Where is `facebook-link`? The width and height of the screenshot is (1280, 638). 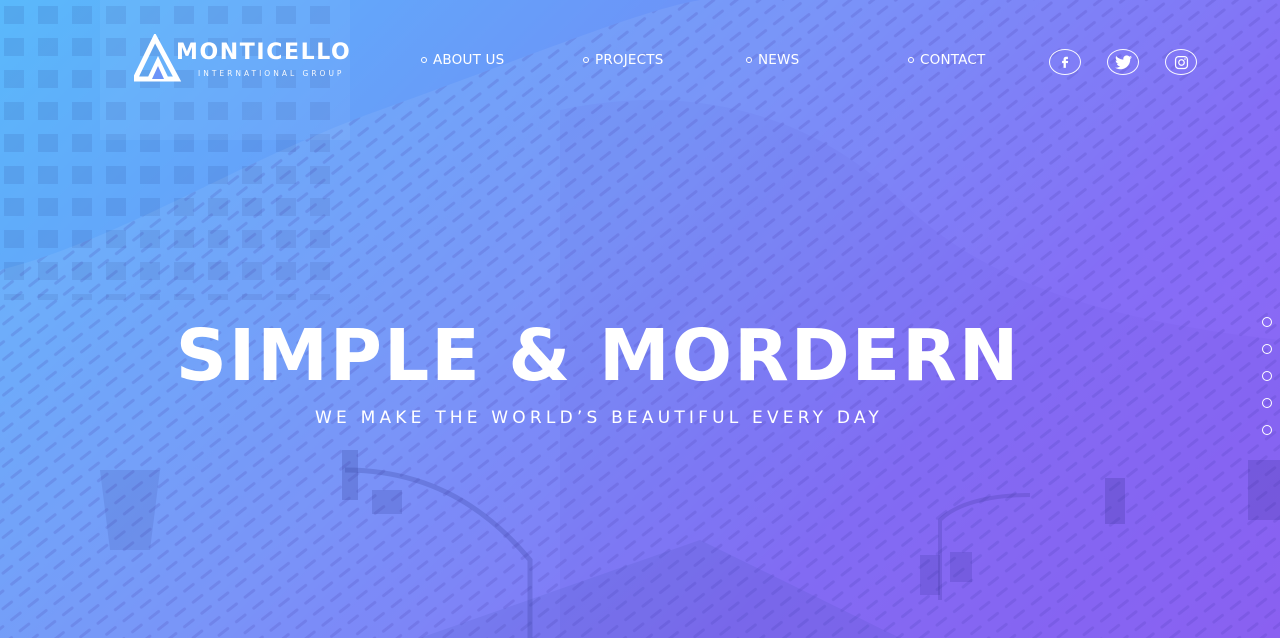
facebook-link is located at coordinates (1065, 62).